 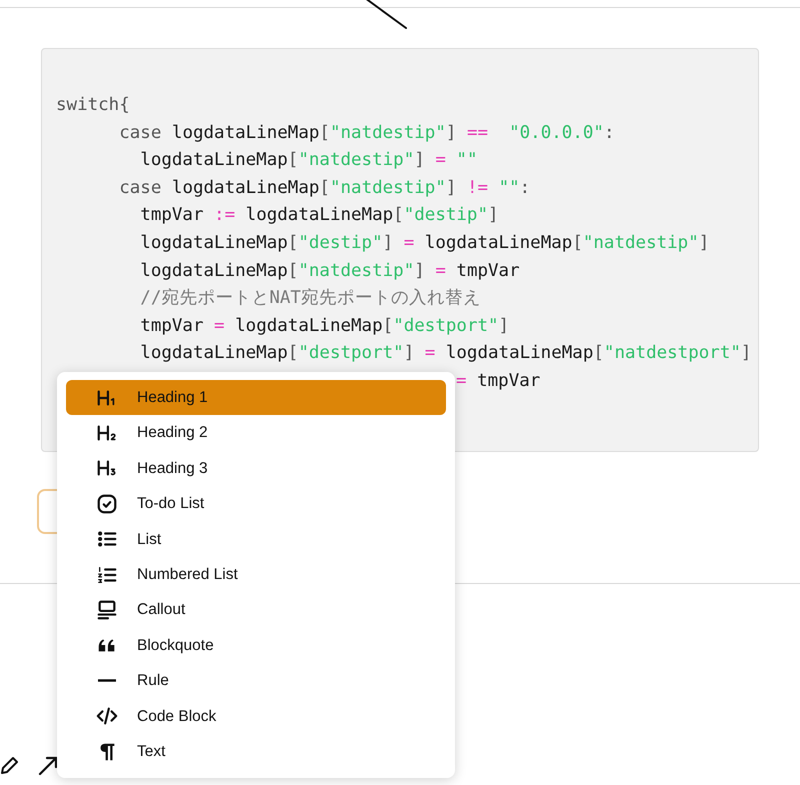 I want to click on code-line: logdataLineMap["destip"] = logdataLineMap["natdestip"], so click(x=424, y=243).